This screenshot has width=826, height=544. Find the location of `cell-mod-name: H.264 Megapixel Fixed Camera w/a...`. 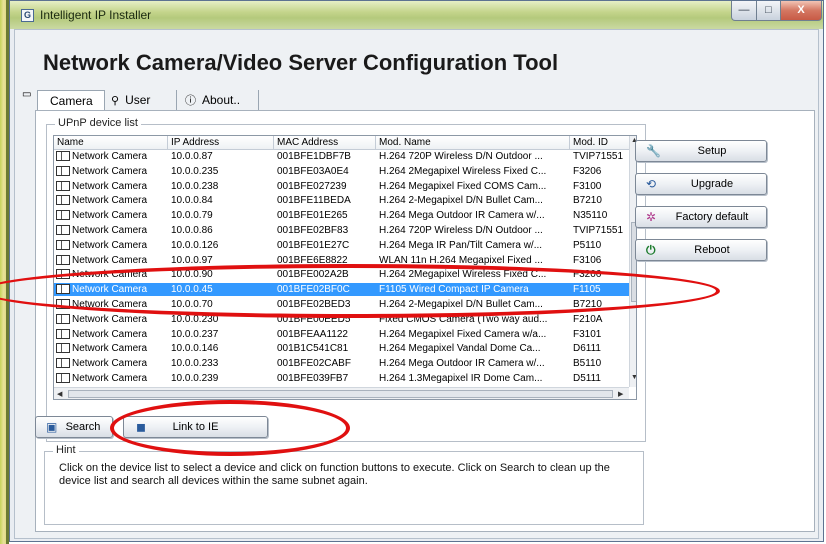

cell-mod-name: H.264 Megapixel Fixed Camera w/a... is located at coordinates (463, 334).